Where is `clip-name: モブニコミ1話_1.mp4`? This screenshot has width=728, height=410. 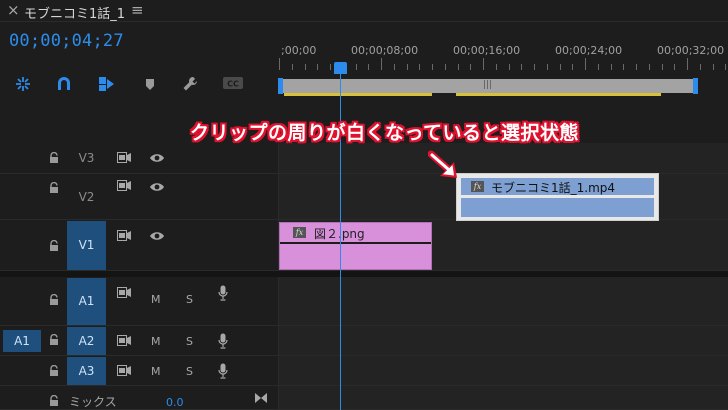
clip-name: モブニコミ1話_1.mp4 is located at coordinates (553, 188).